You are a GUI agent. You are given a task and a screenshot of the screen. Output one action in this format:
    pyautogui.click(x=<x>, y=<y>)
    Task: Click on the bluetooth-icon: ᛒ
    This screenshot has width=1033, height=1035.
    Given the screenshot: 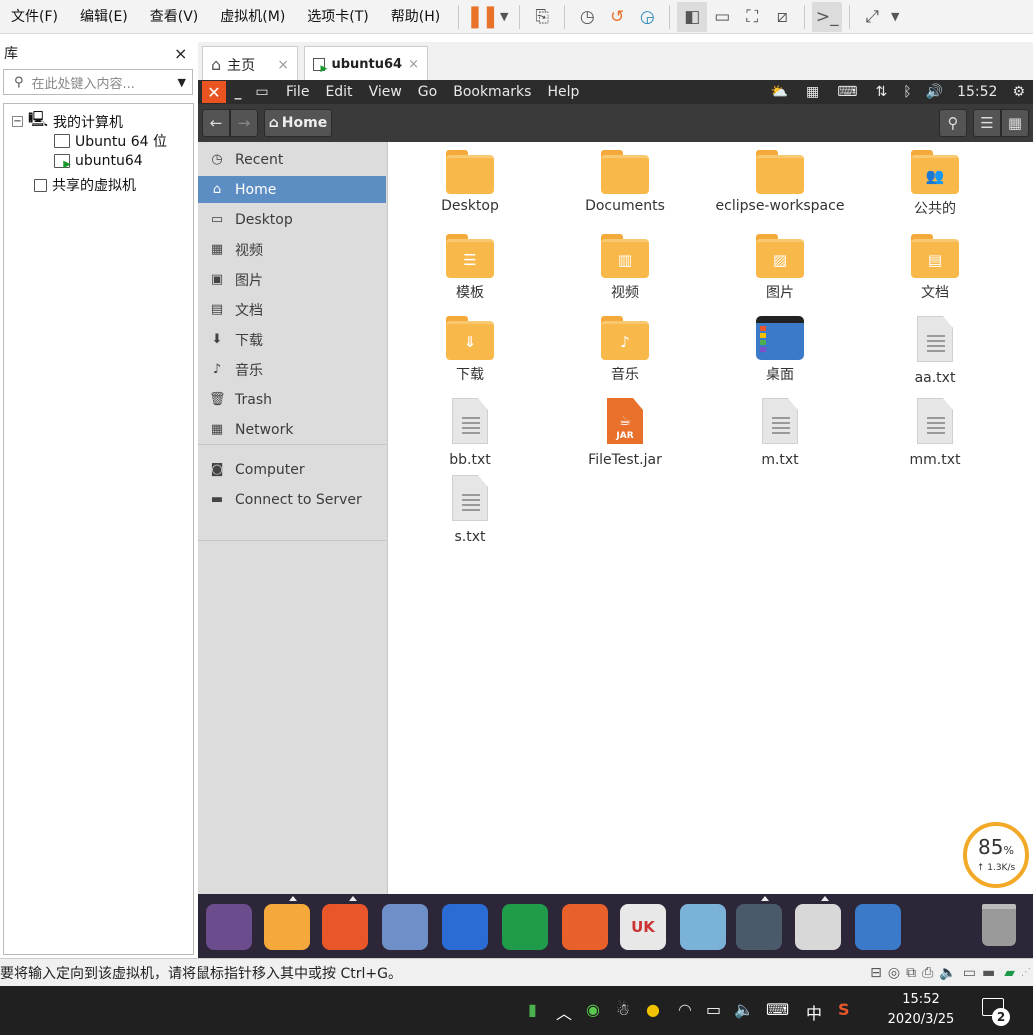 What is the action you would take?
    pyautogui.click(x=907, y=92)
    